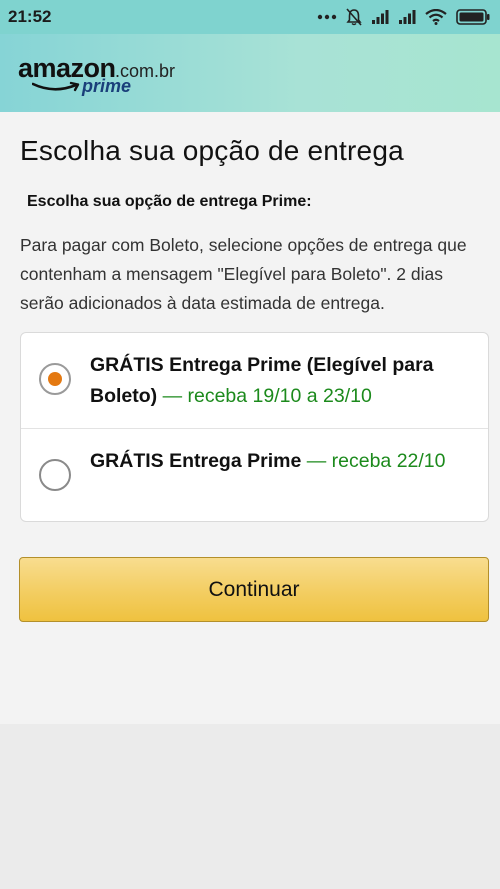  Describe the element at coordinates (254, 589) in the screenshot. I see `continue-button: Continuar` at that location.